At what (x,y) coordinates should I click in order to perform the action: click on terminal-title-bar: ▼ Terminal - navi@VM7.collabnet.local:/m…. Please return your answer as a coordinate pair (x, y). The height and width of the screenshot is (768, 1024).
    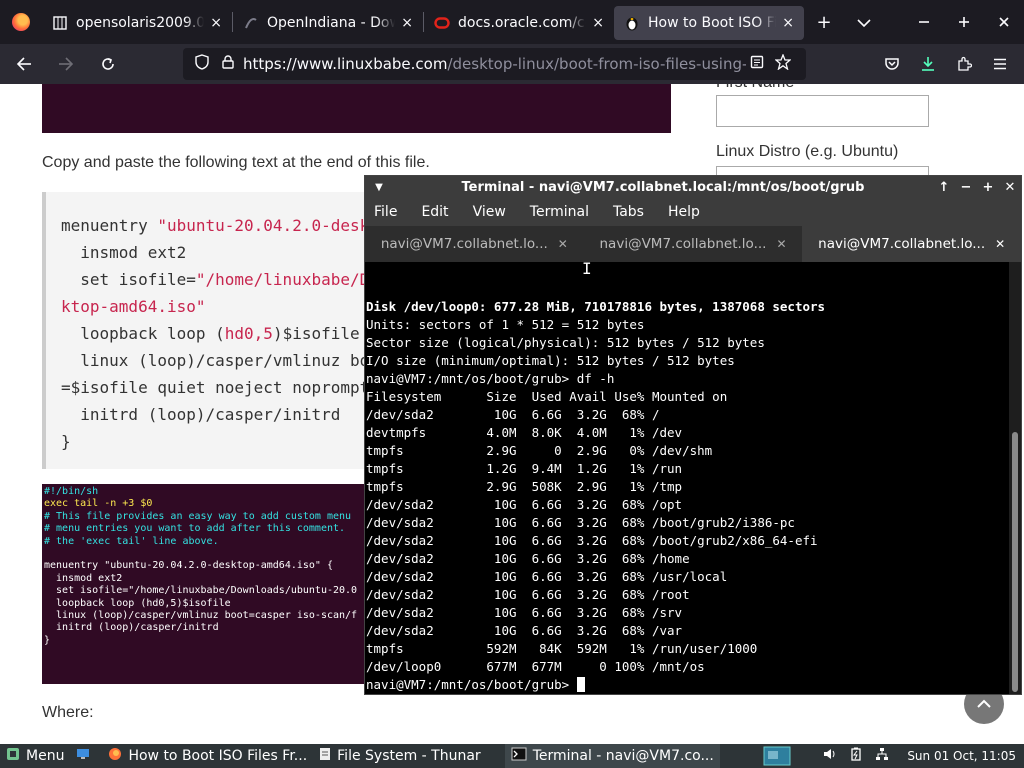
    Looking at the image, I should click on (693, 187).